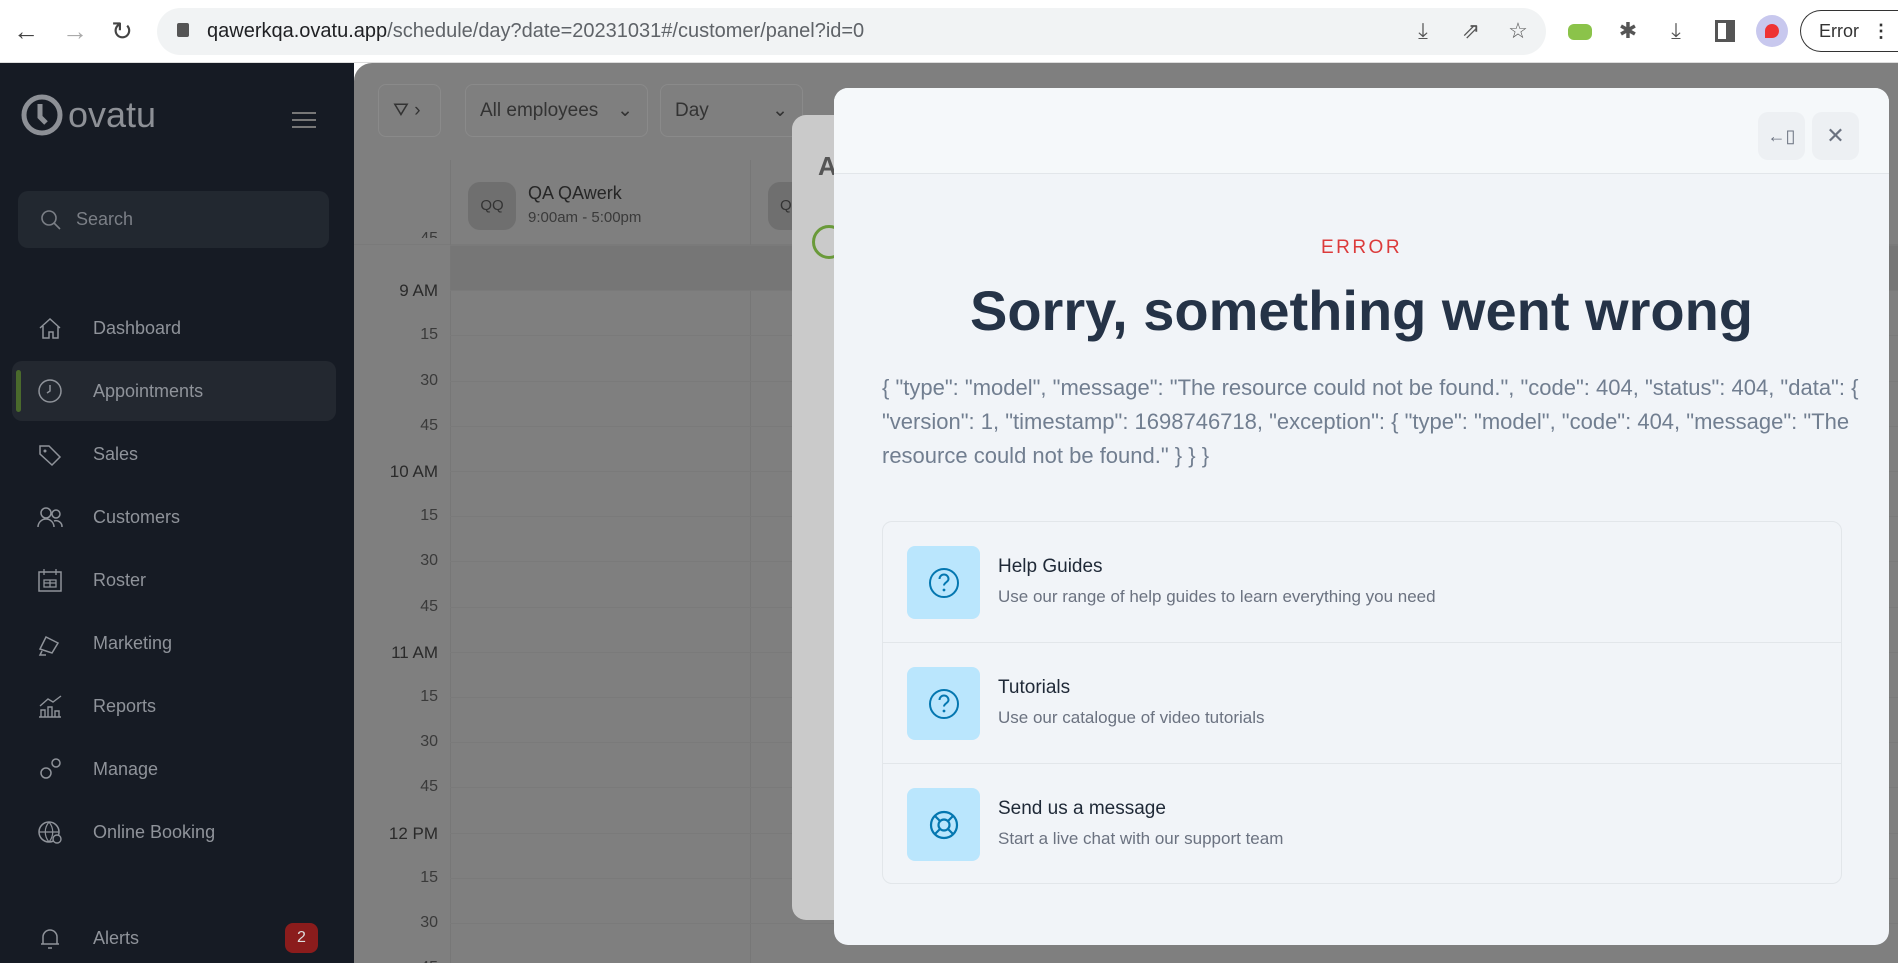  What do you see at coordinates (174, 769) in the screenshot?
I see `sidebar-item-manage: Manage` at bounding box center [174, 769].